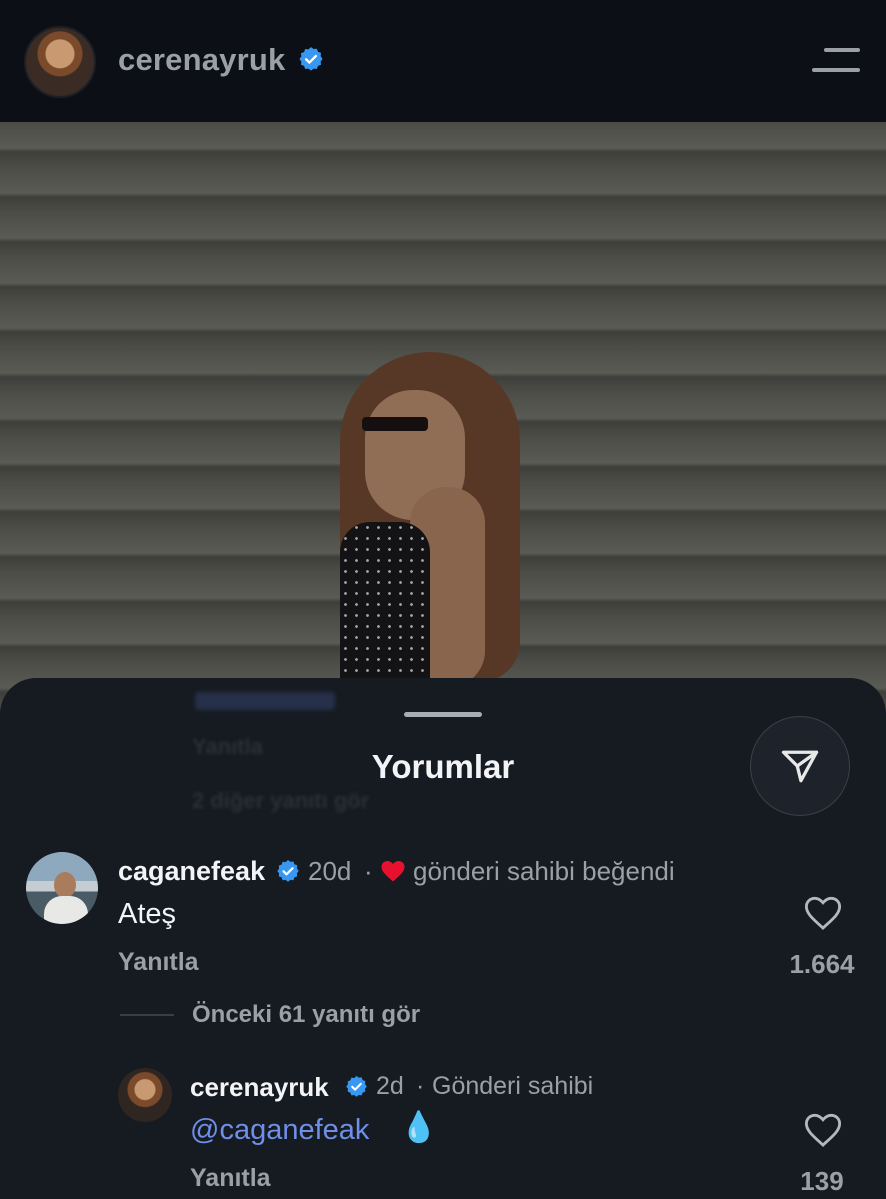 The width and height of the screenshot is (886, 1199). Describe the element at coordinates (62, 888) in the screenshot. I see `comment-avatar` at that location.